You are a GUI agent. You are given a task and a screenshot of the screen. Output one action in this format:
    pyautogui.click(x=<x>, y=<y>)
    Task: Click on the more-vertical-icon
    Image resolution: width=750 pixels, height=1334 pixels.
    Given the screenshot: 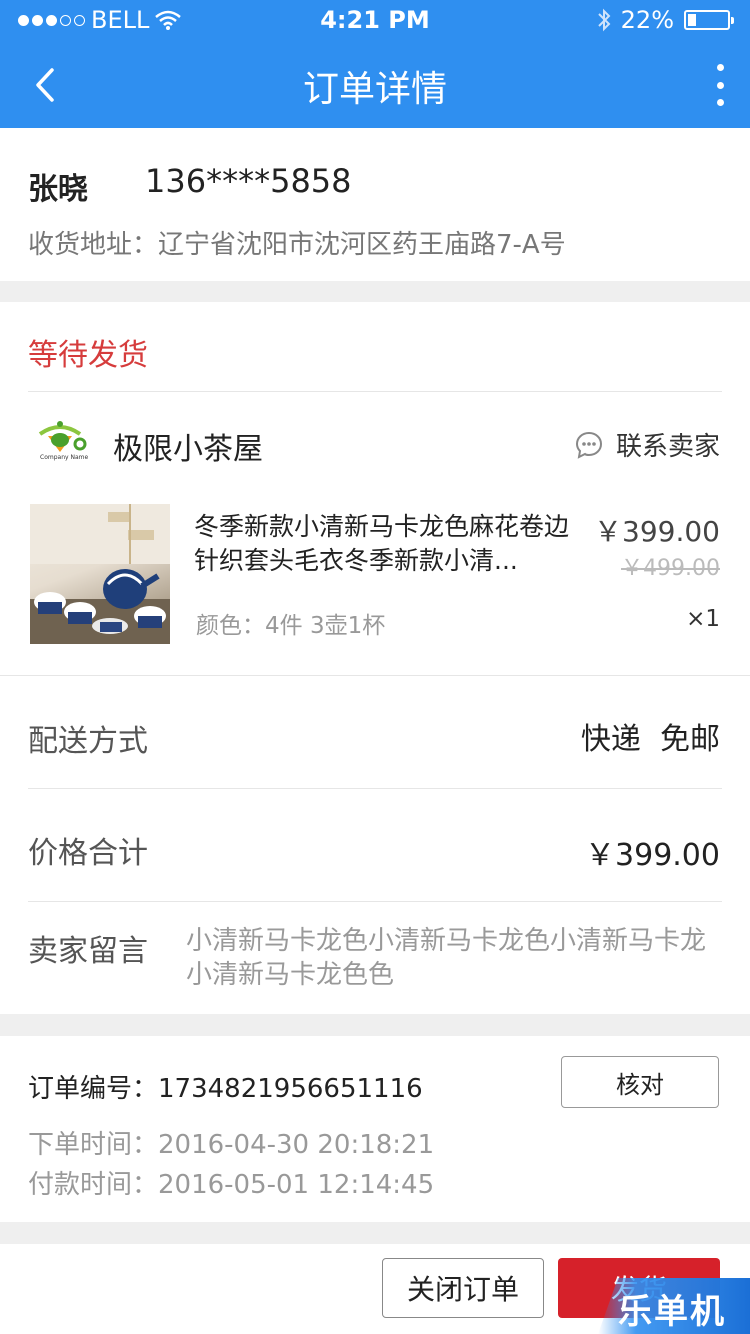 What is the action you would take?
    pyautogui.click(x=720, y=85)
    